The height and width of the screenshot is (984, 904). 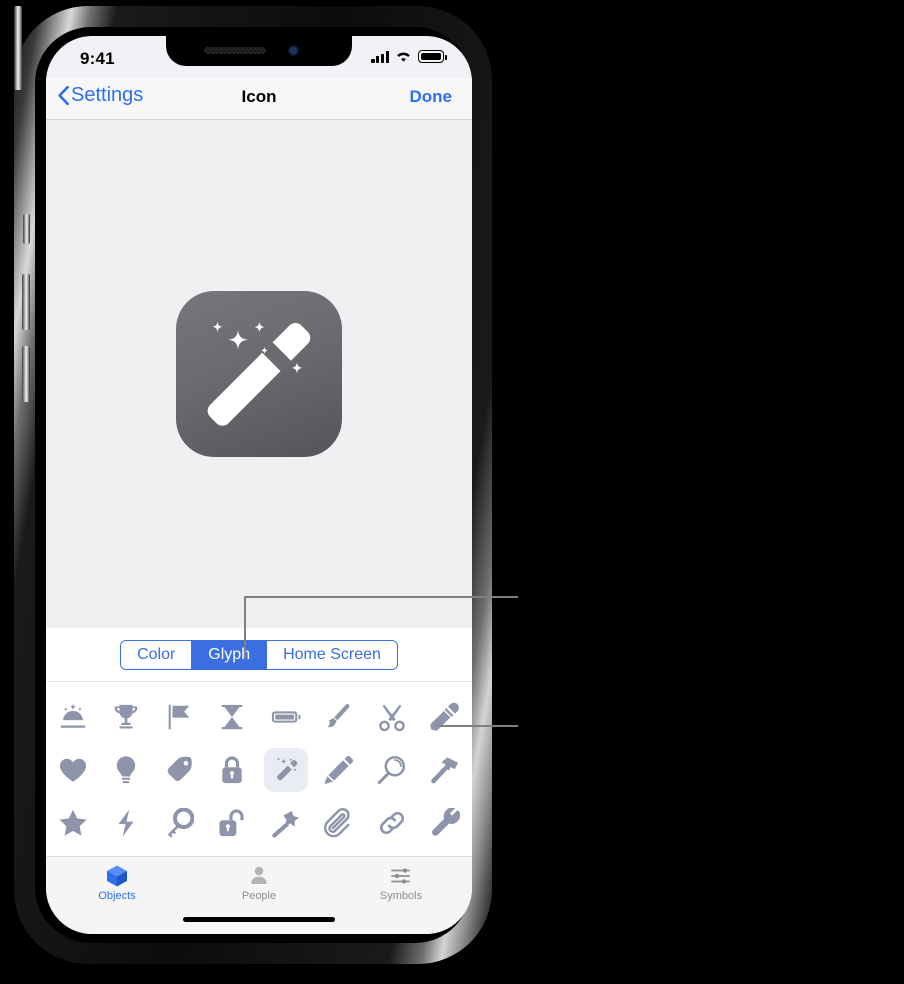 I want to click on sparkles-dome-icon, so click(x=72, y=715).